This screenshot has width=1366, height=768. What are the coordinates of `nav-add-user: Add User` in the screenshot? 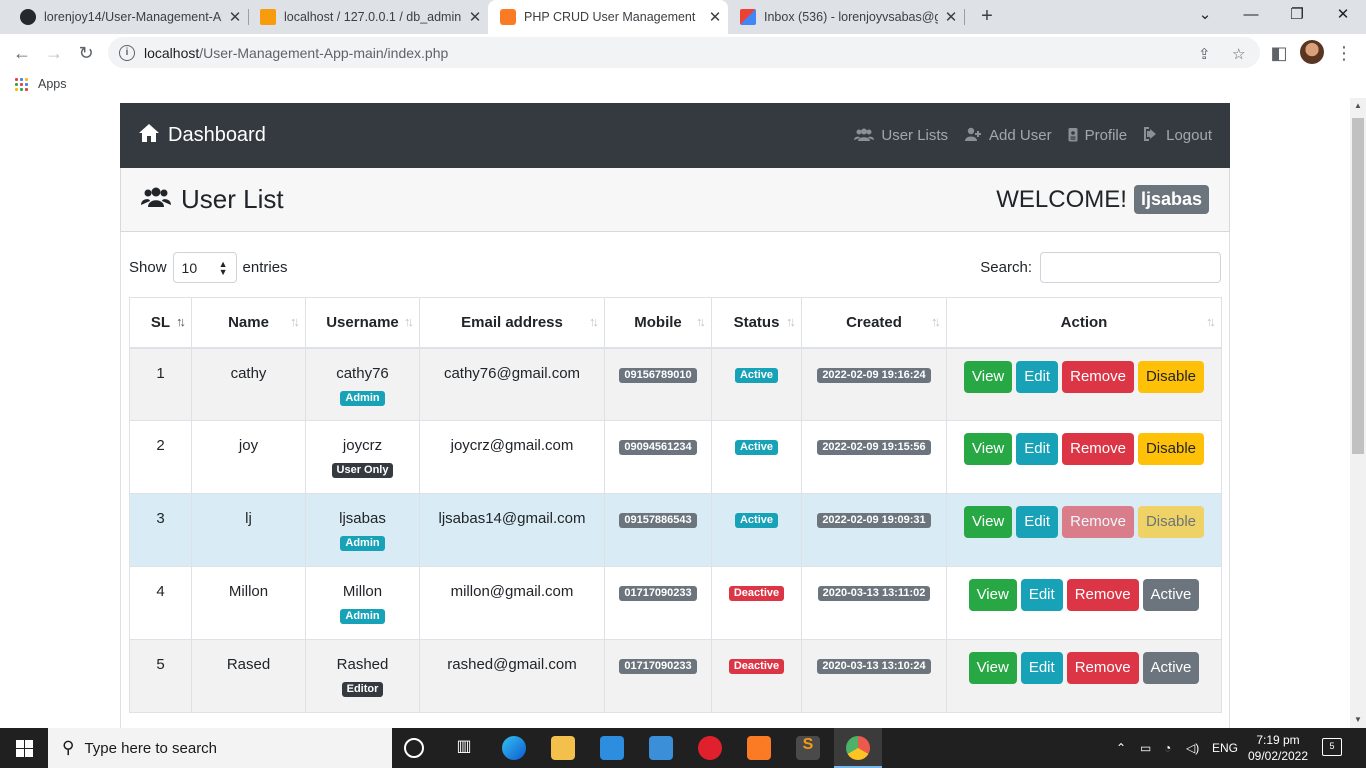 It's located at (1008, 135).